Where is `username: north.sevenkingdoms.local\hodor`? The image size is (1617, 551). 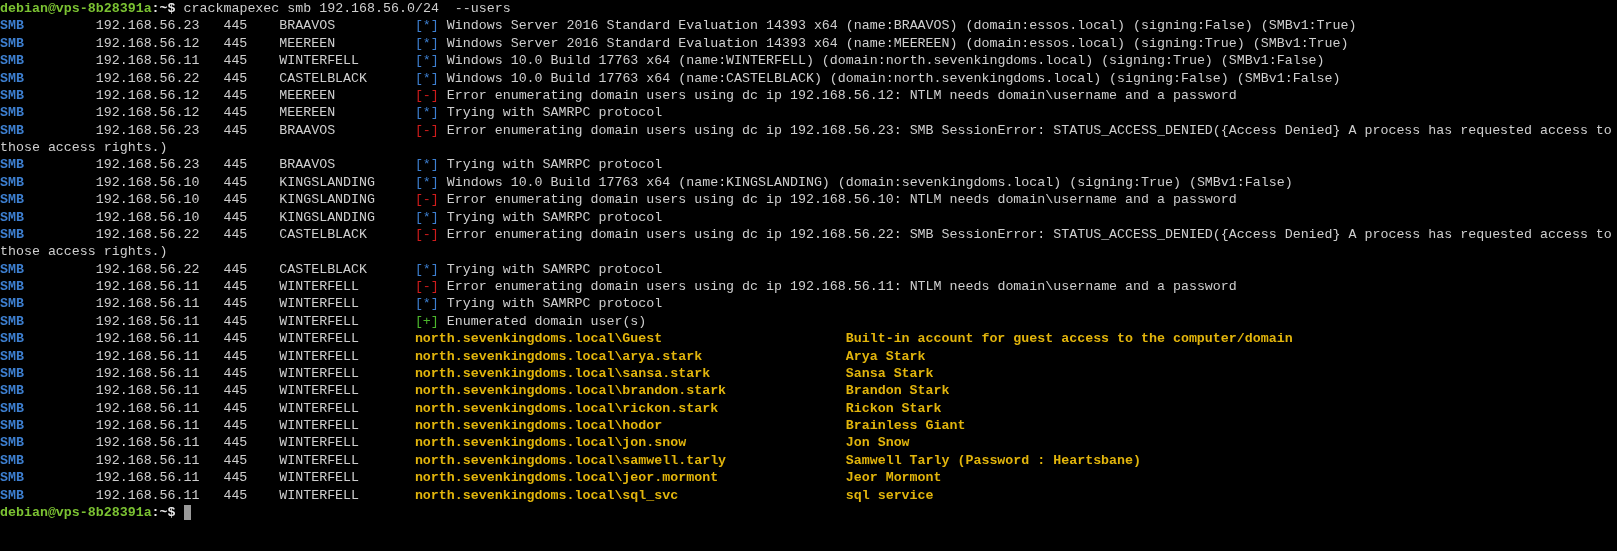
username: north.sevenkingdoms.local\hodor is located at coordinates (539, 426).